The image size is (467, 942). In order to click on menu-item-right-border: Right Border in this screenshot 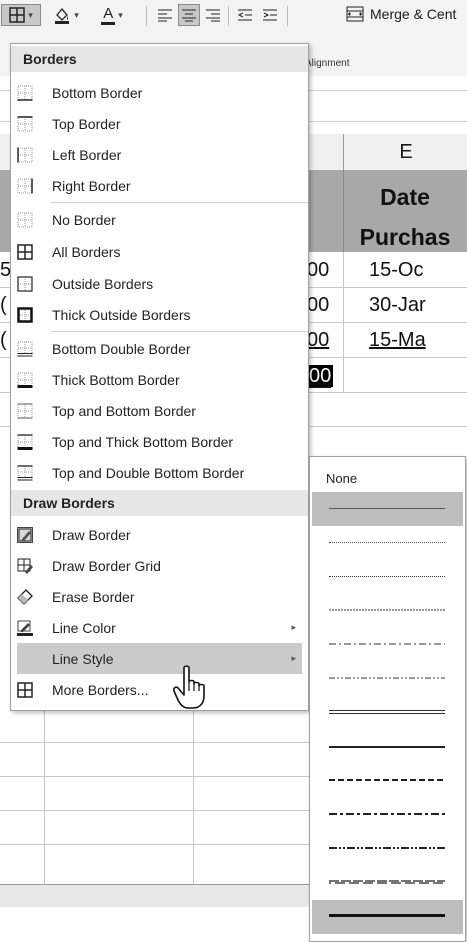, I will do `click(159, 185)`.